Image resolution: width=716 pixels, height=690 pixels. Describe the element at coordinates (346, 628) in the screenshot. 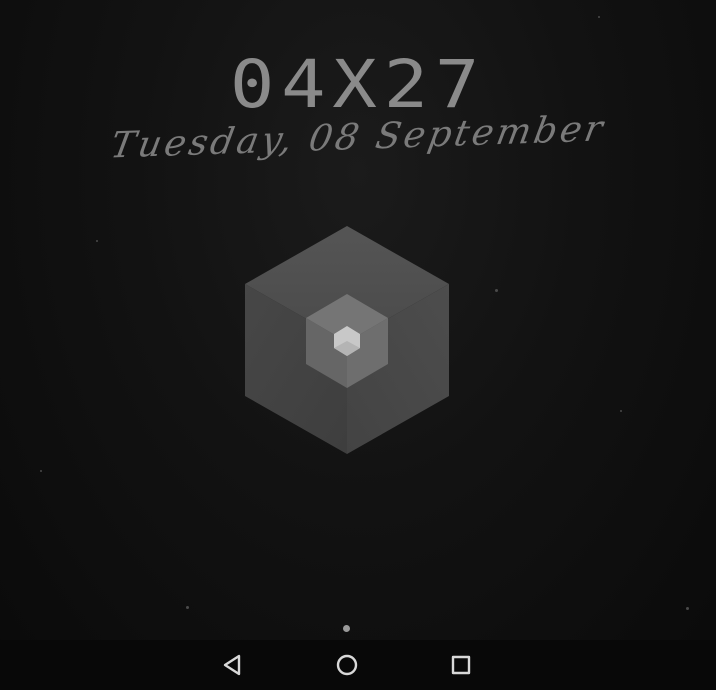

I see `page-indicator-dot` at that location.